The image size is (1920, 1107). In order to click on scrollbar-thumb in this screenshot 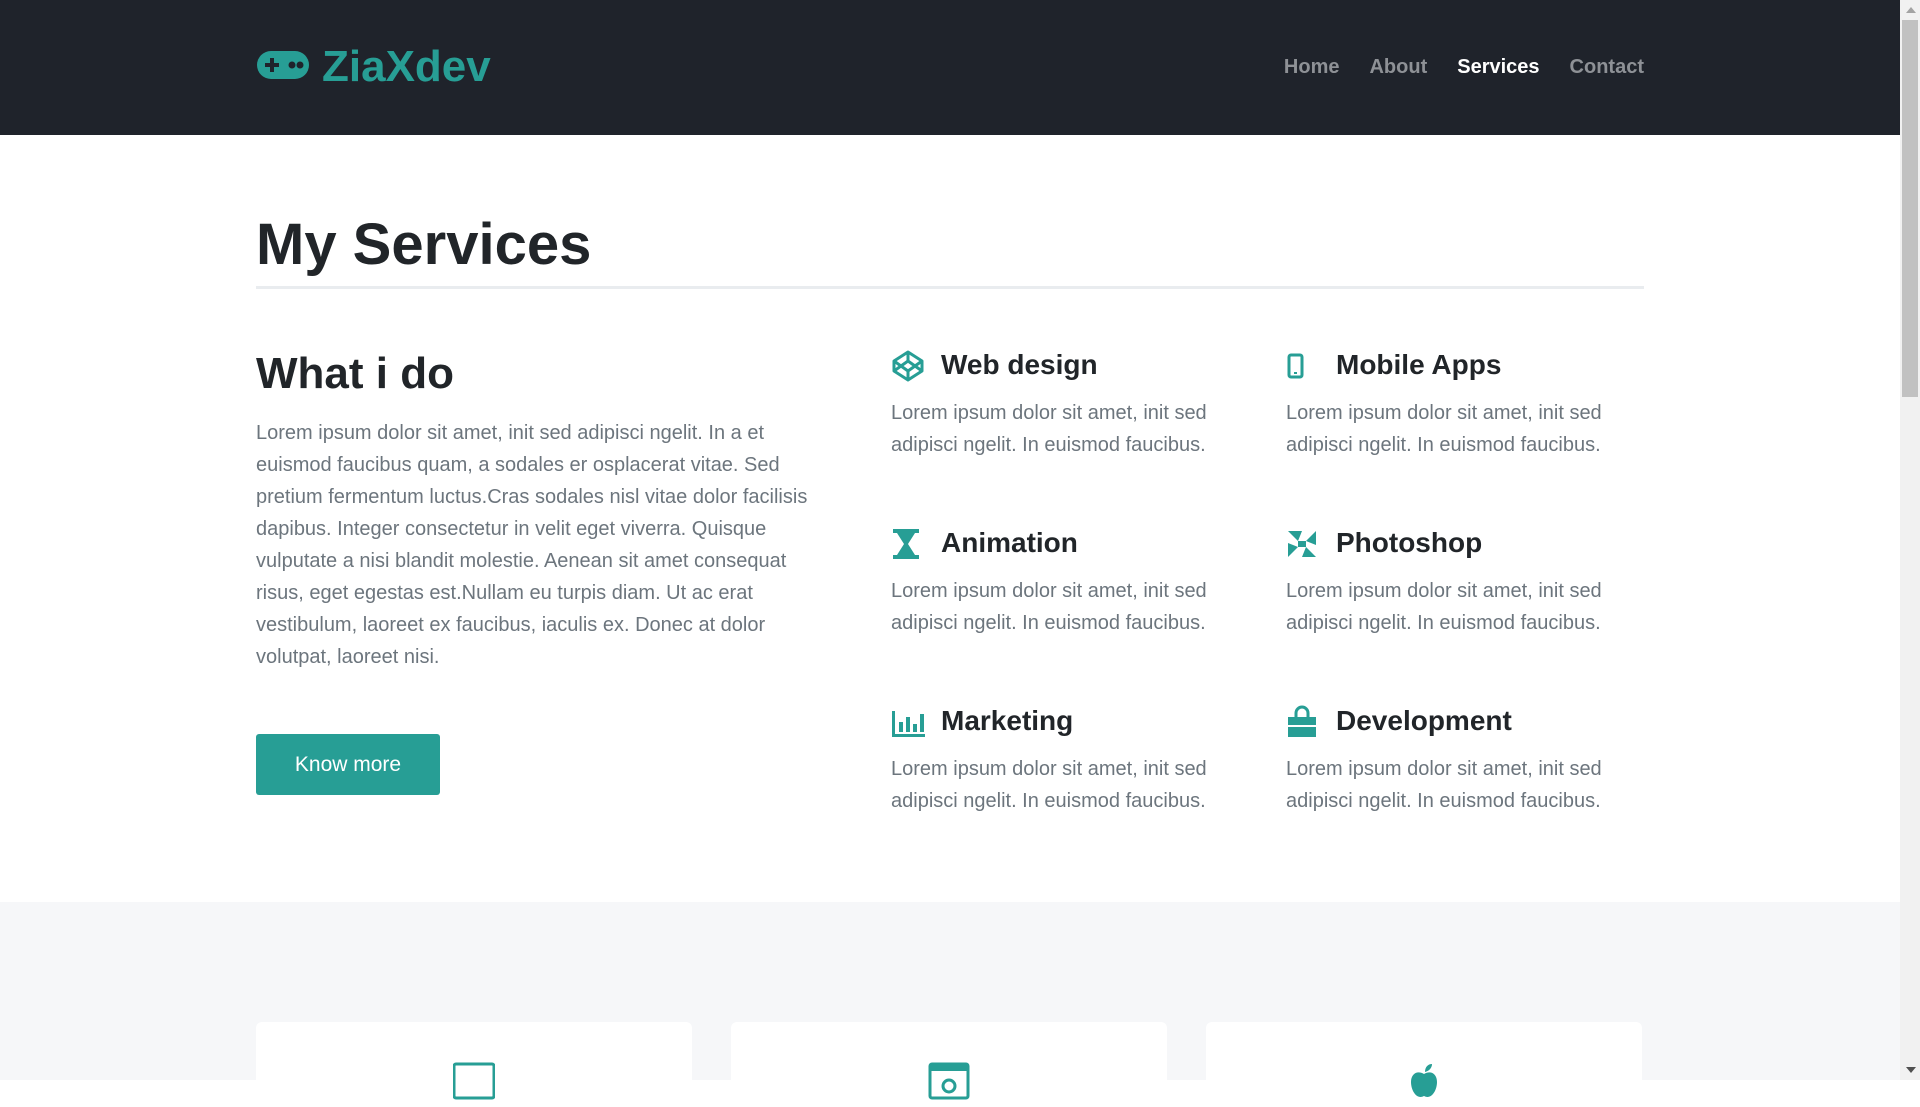, I will do `click(1910, 208)`.